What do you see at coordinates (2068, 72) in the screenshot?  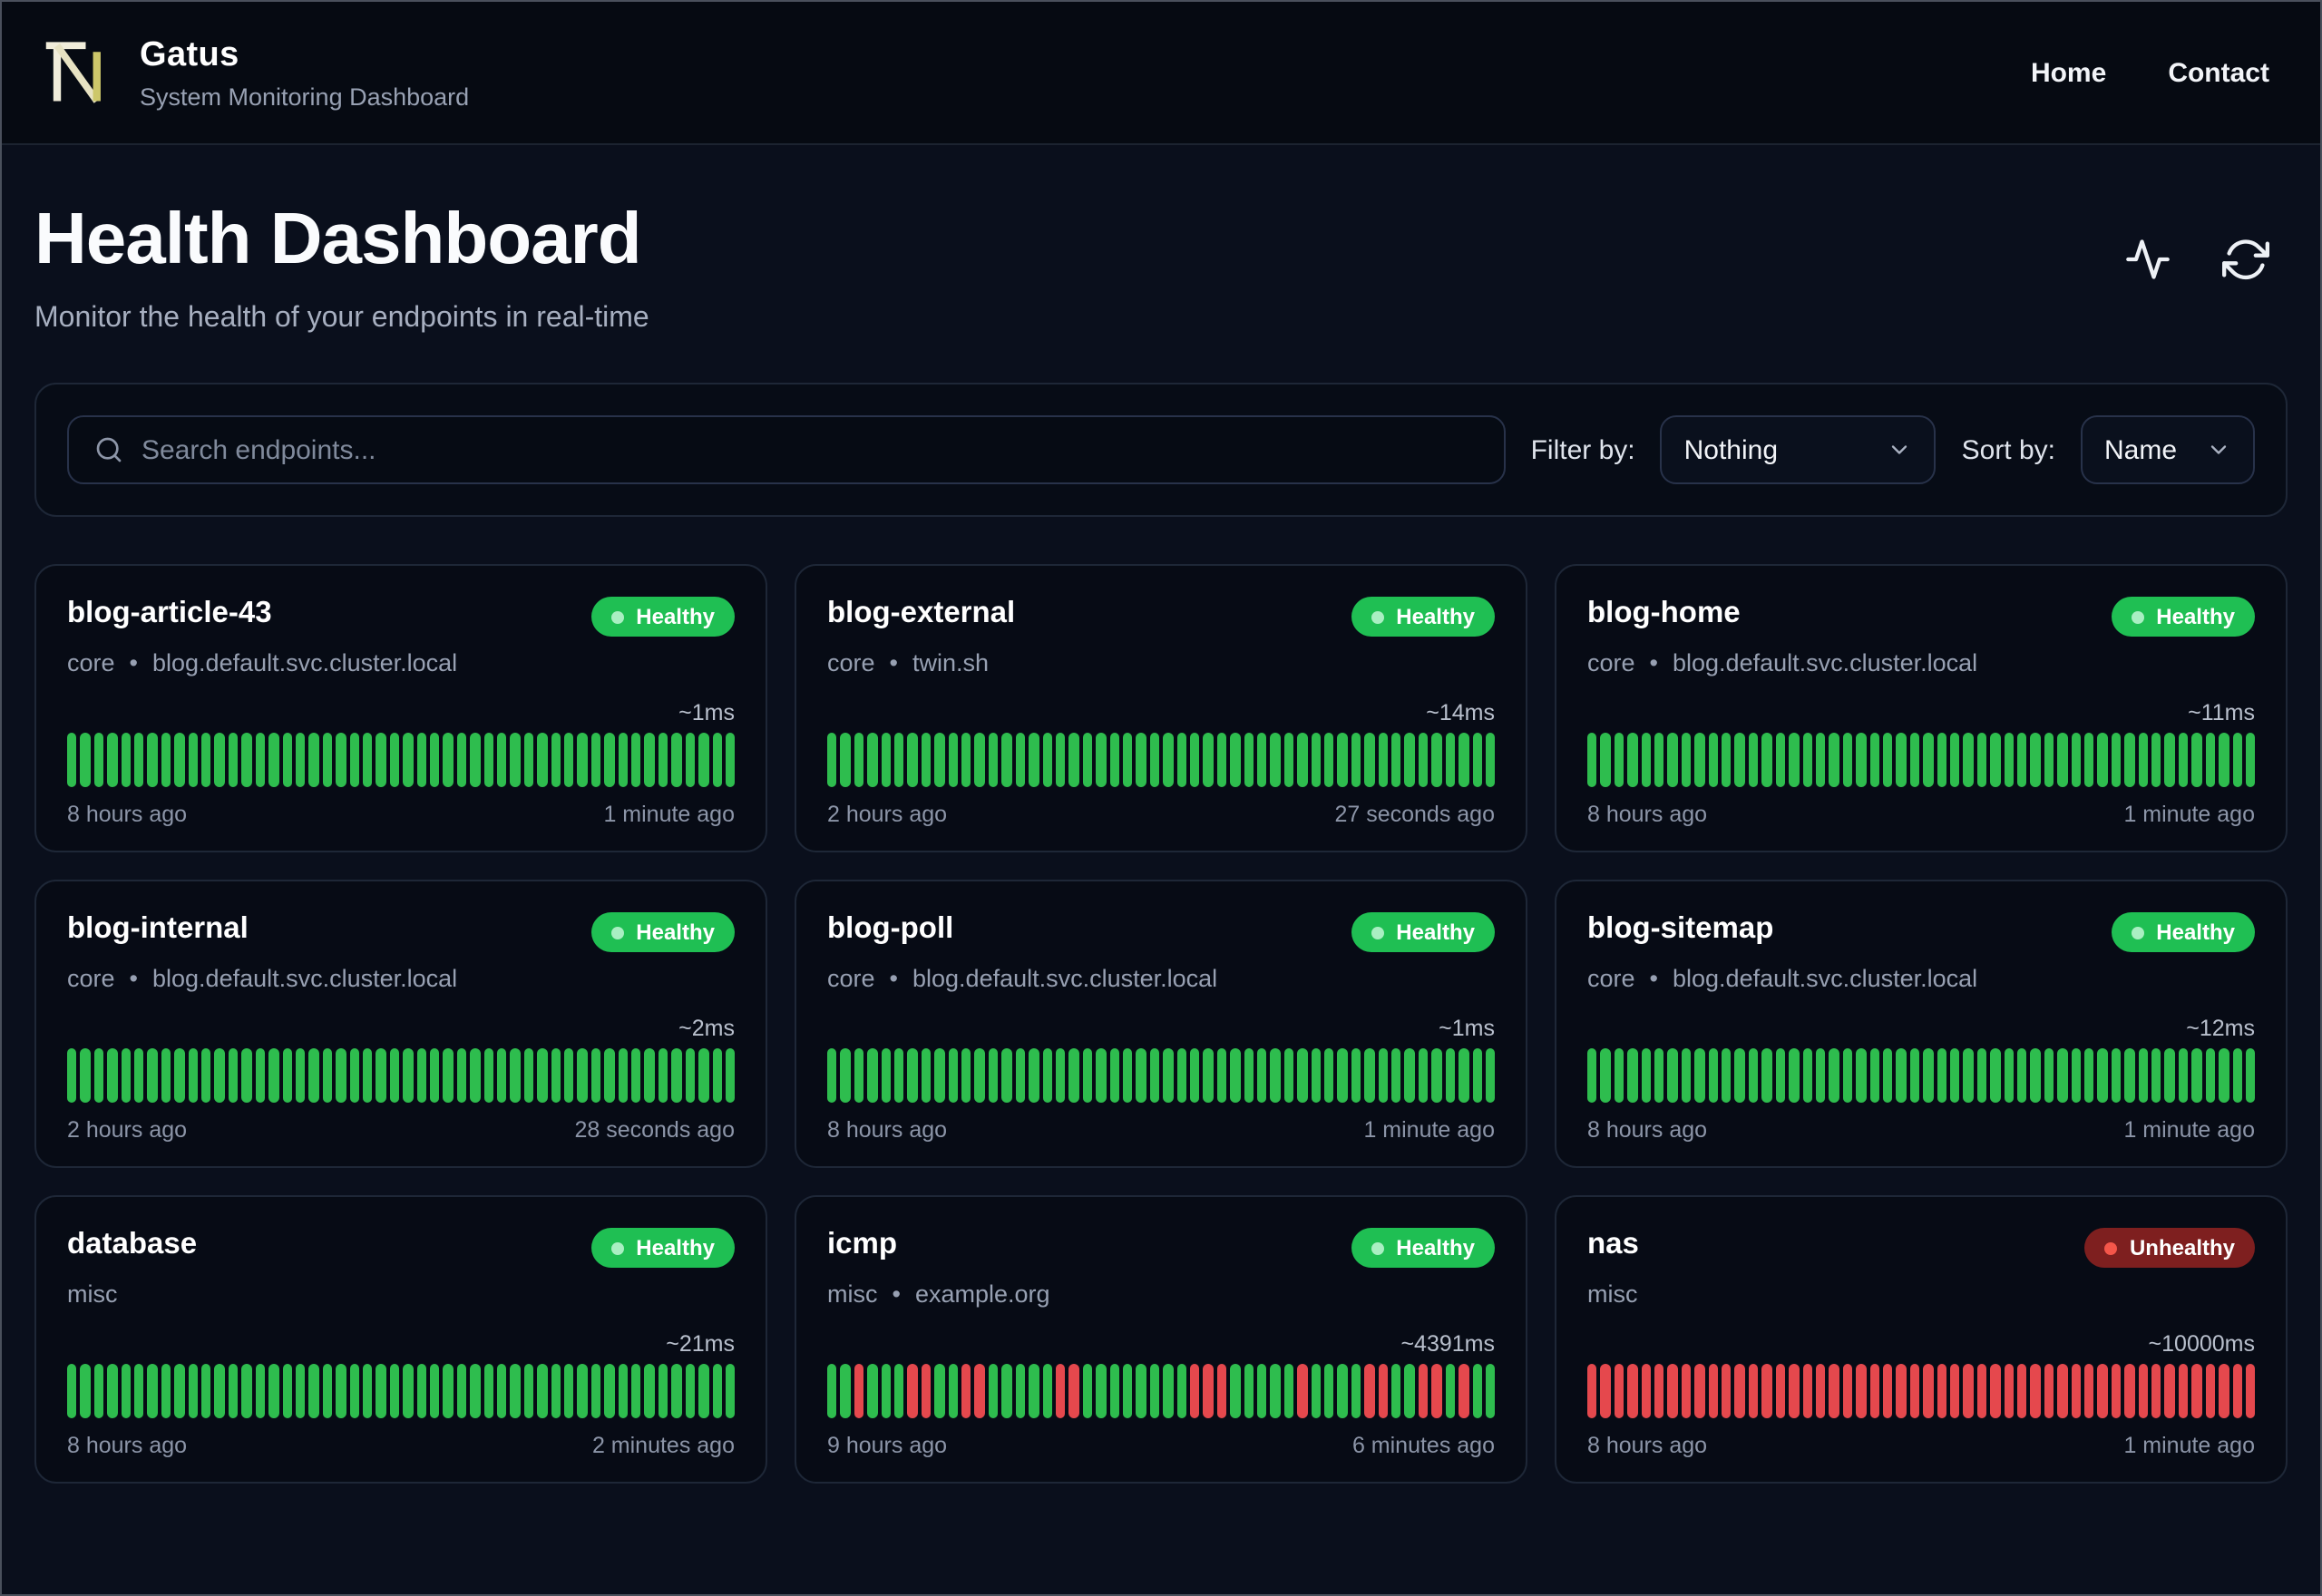 I see `nav-link-home: Home` at bounding box center [2068, 72].